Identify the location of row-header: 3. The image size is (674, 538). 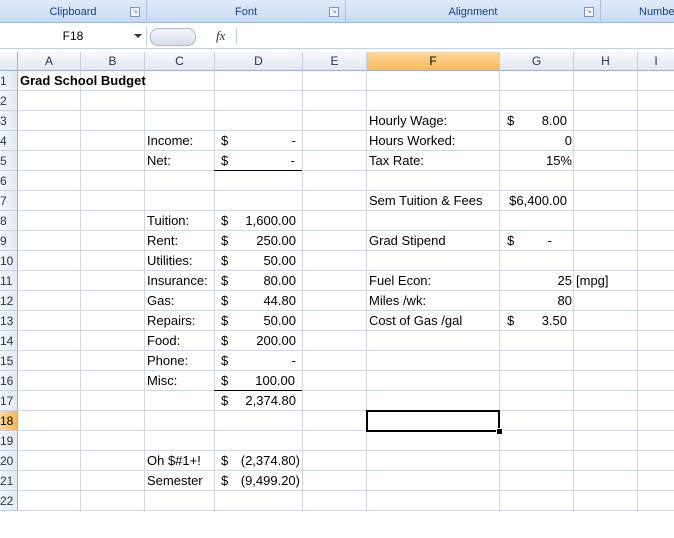
(9, 121).